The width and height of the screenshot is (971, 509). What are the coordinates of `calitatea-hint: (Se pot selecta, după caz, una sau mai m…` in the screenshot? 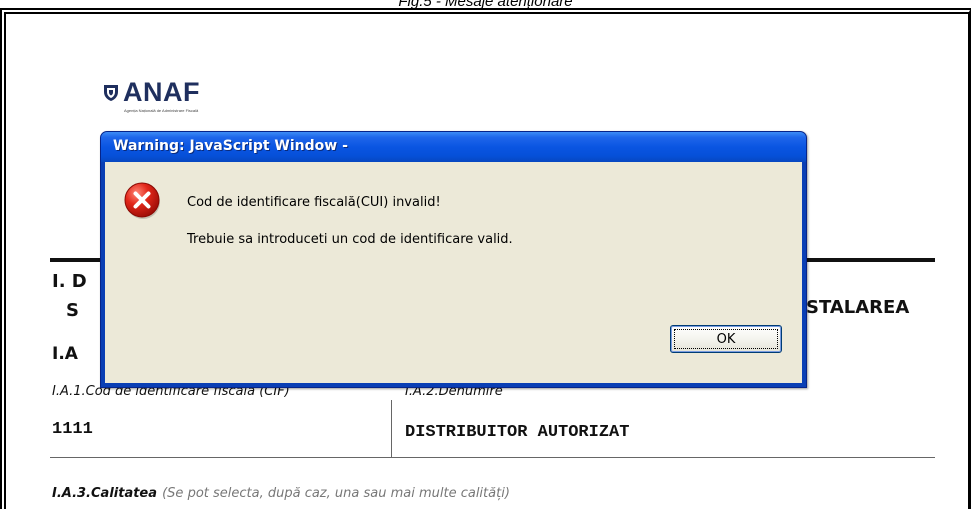 It's located at (336, 493).